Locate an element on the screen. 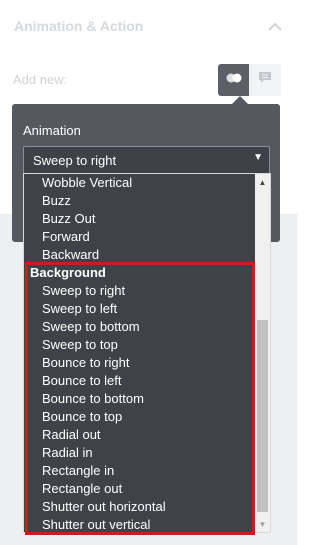 This screenshot has width=320, height=545. dropdown-option: Forward is located at coordinates (140, 237).